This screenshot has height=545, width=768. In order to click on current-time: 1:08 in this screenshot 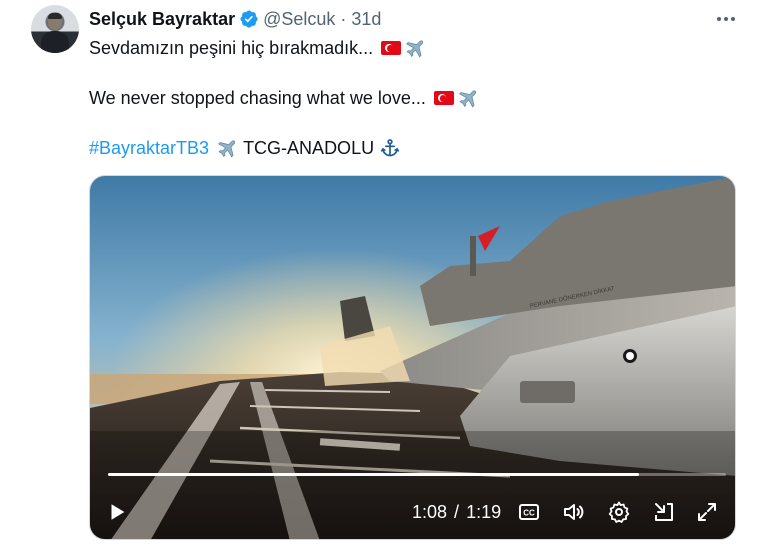, I will do `click(430, 511)`.